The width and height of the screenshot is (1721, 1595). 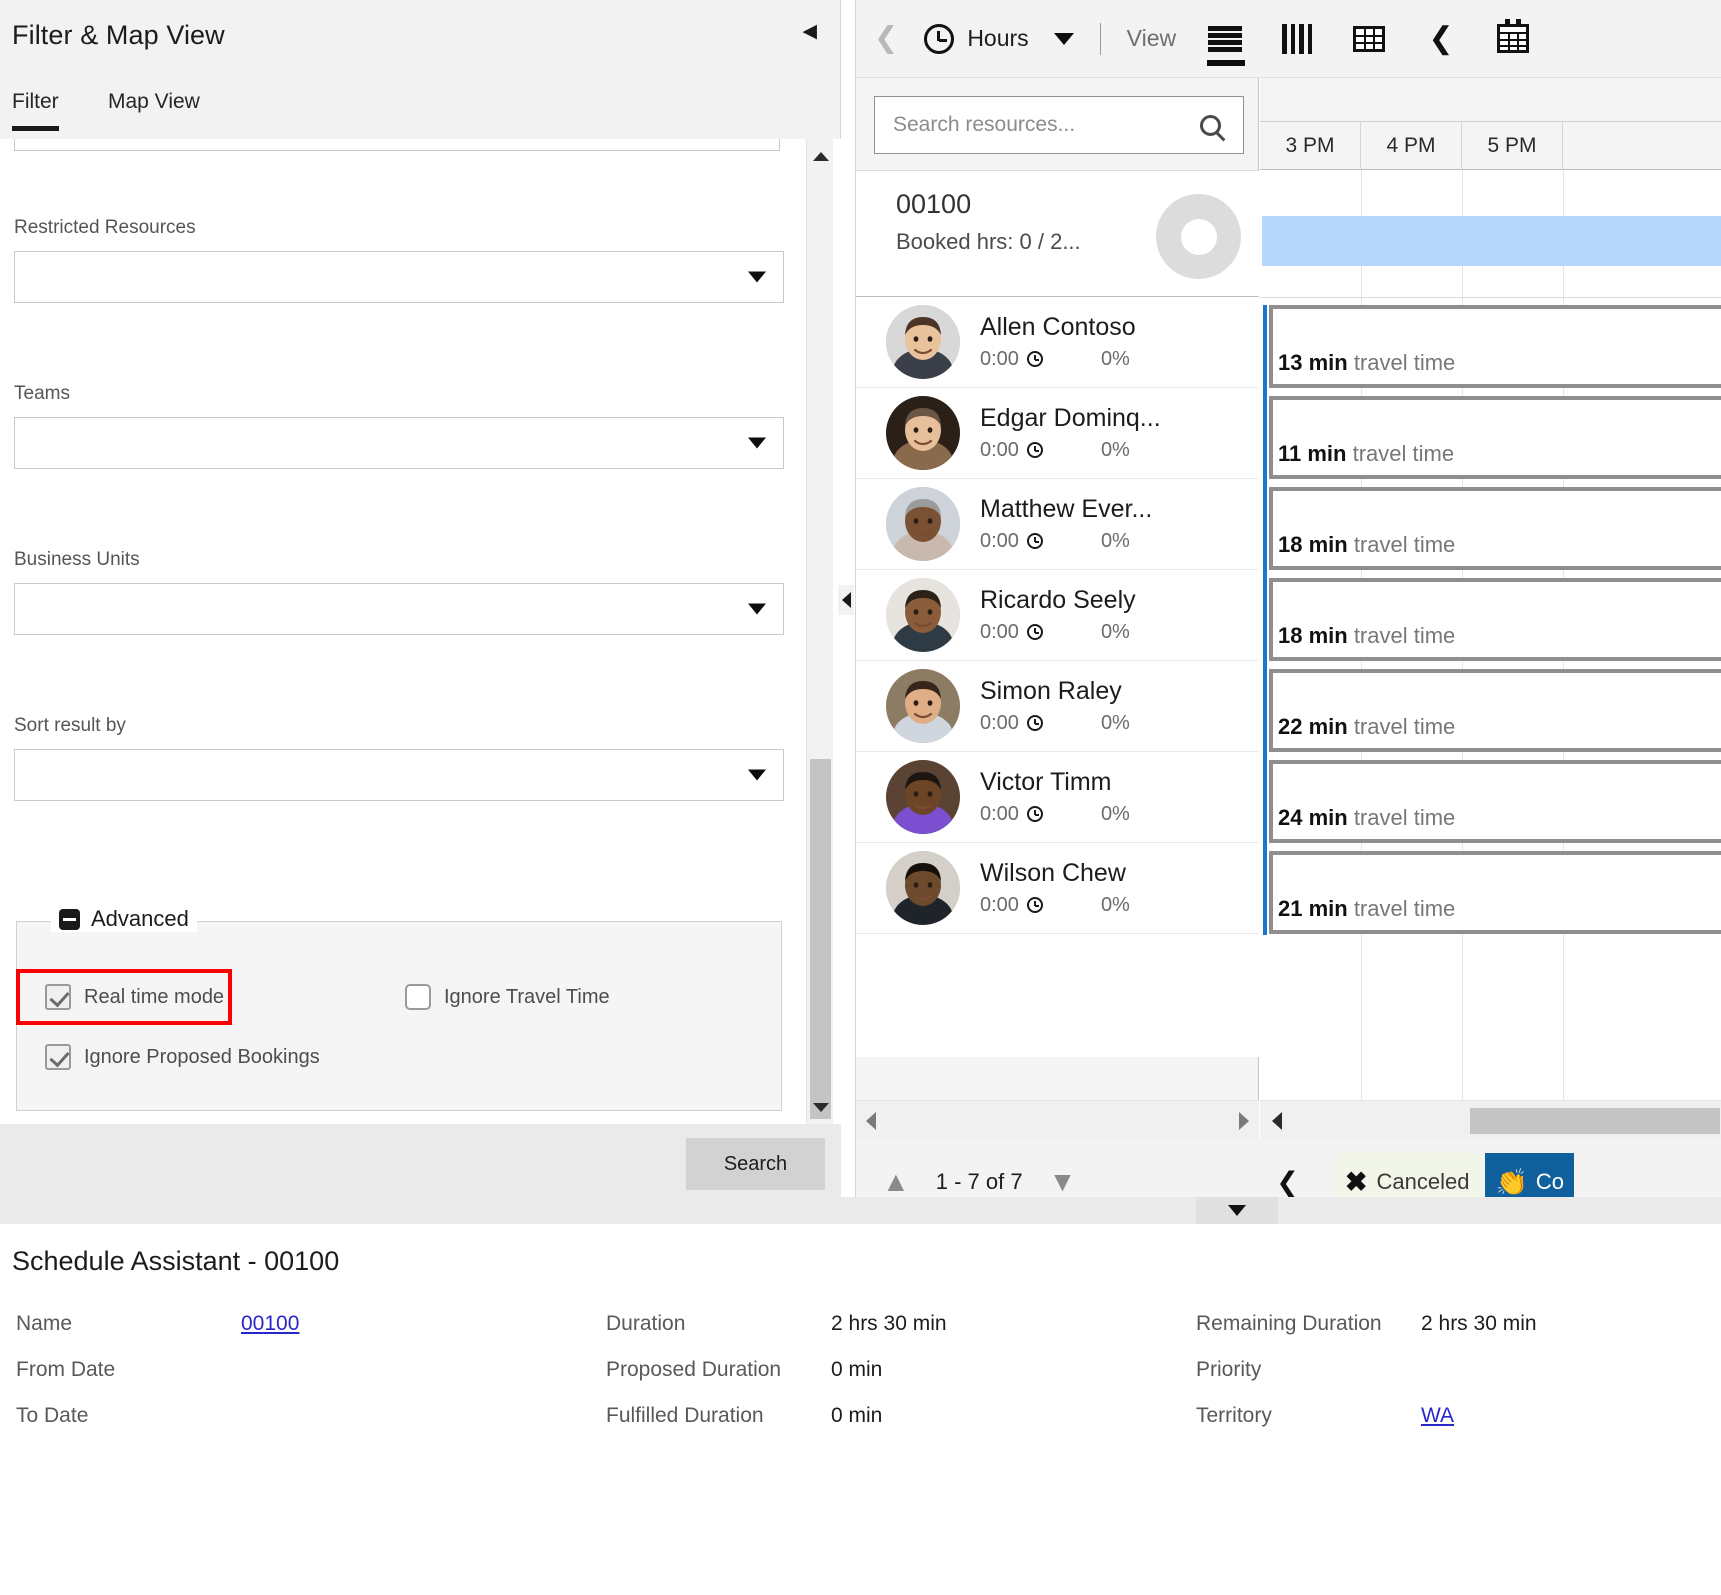 I want to click on checkbox-ignore-travel-time: Ignore Travel Time, so click(x=507, y=997).